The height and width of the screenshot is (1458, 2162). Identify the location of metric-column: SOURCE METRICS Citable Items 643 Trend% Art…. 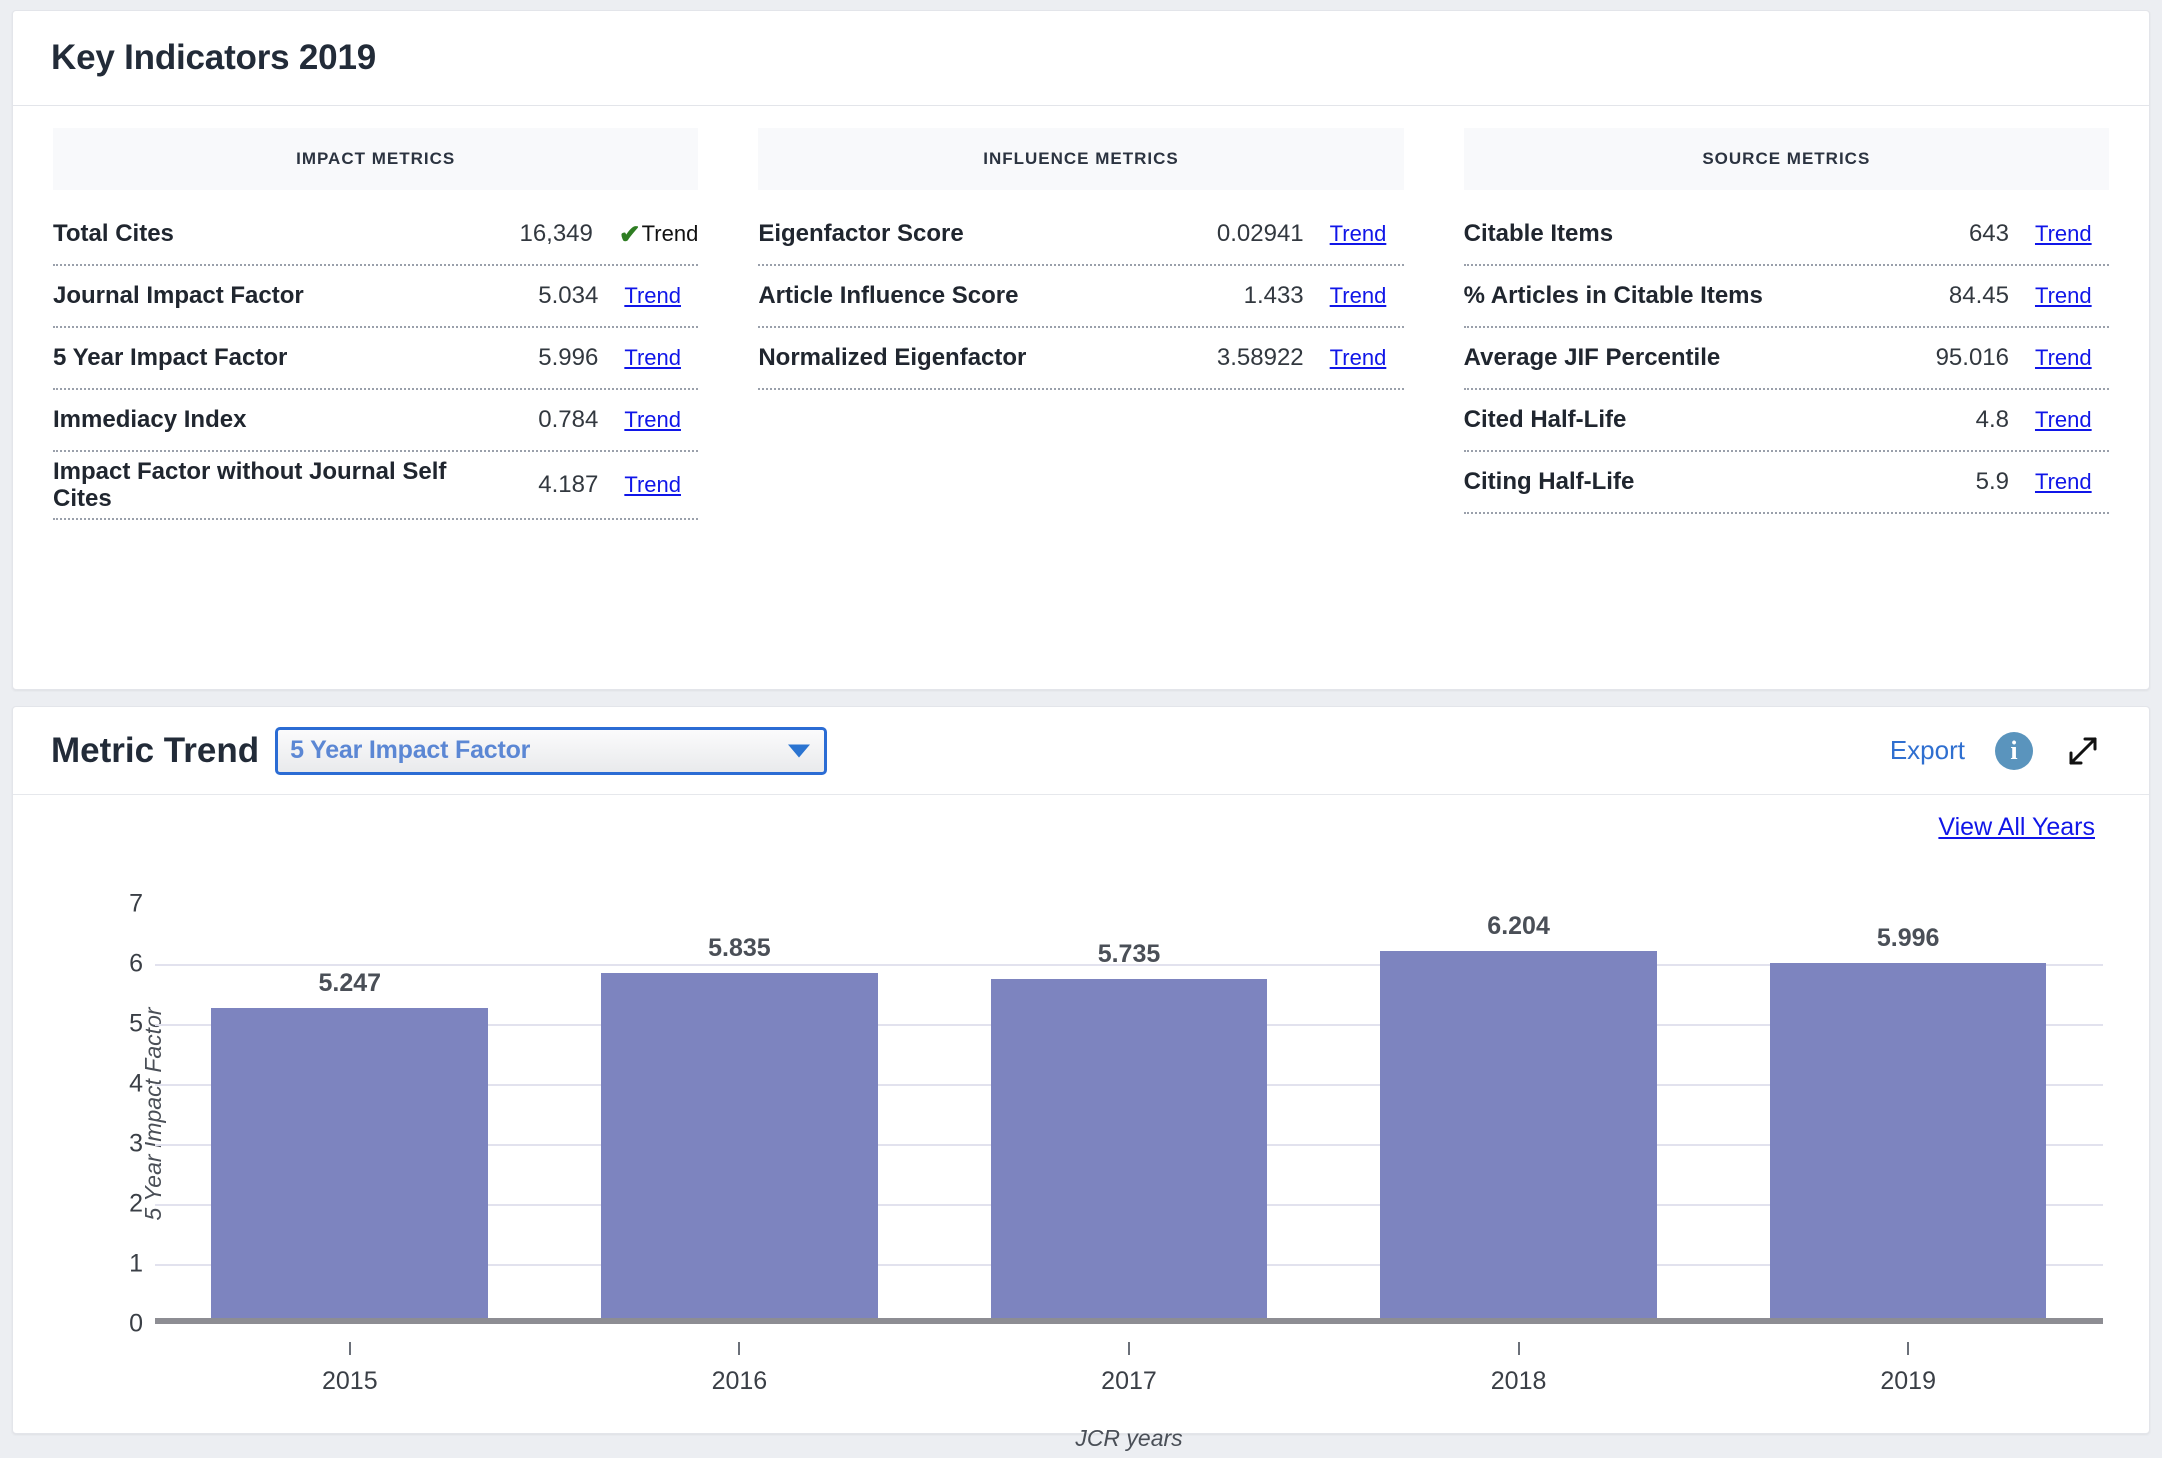
(1786, 324).